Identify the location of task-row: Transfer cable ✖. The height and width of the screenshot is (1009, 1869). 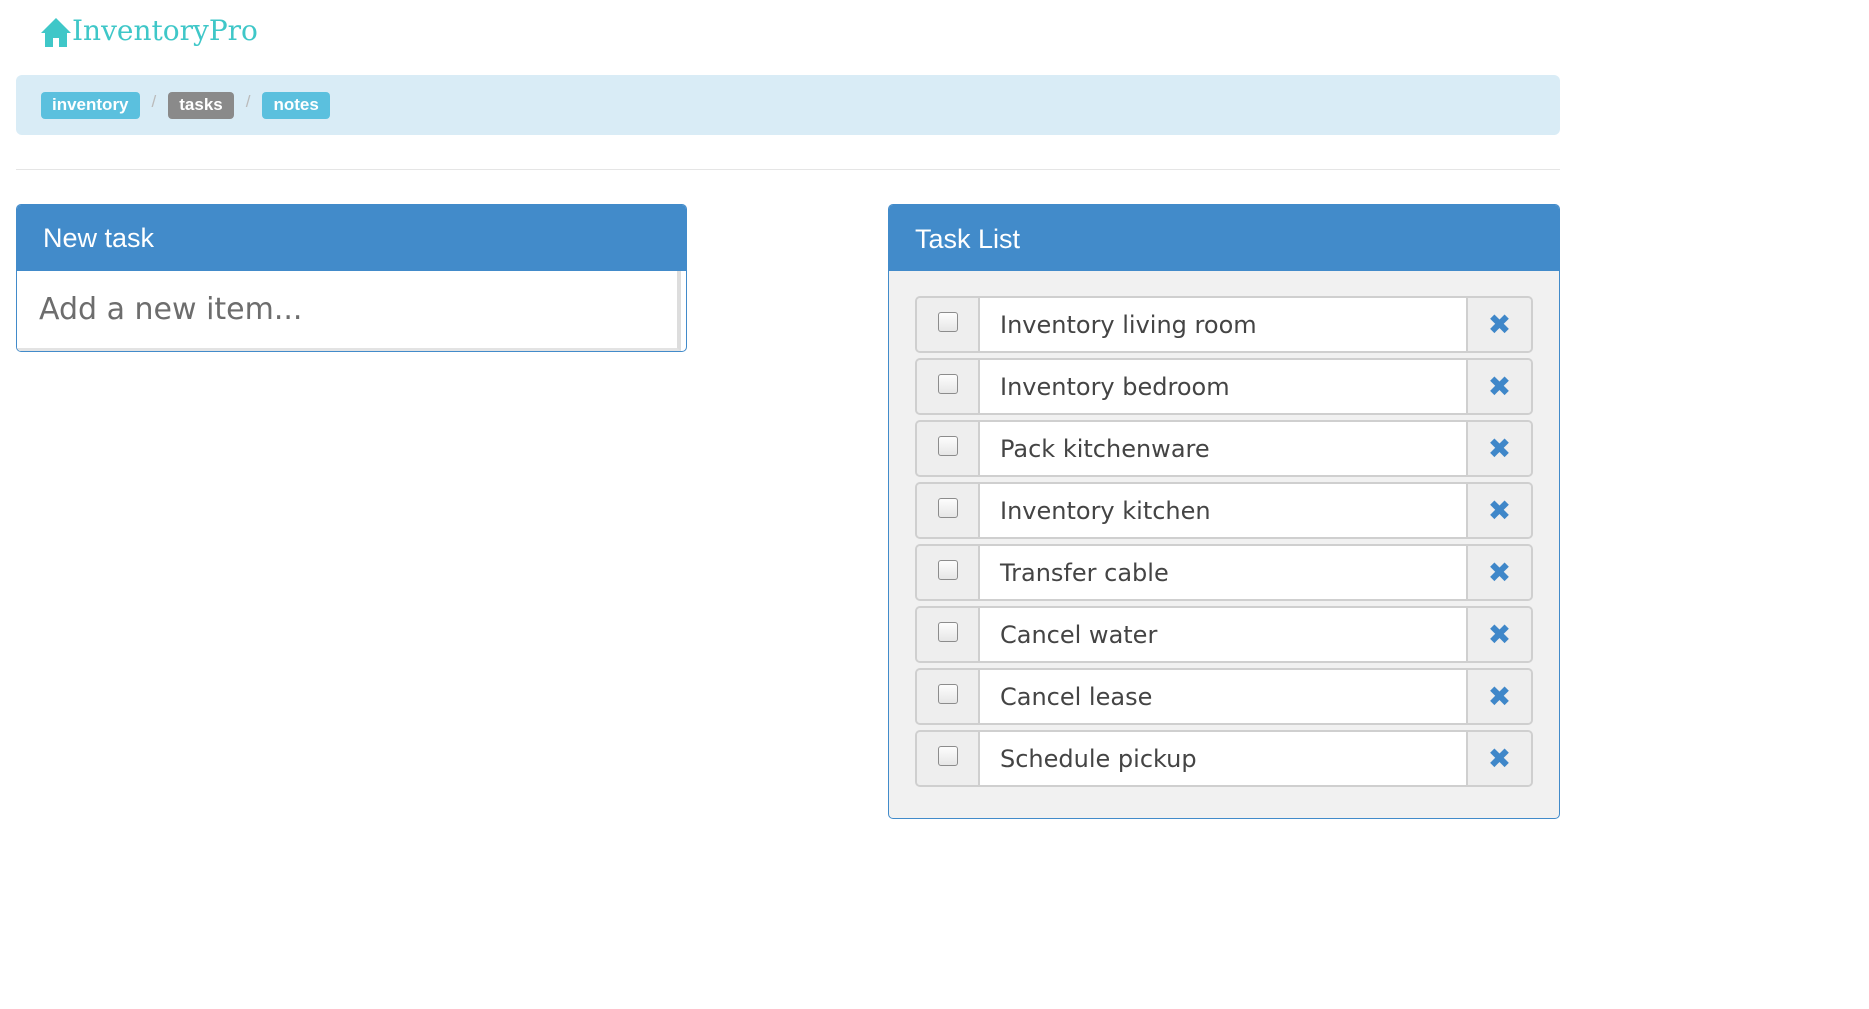
(1224, 572).